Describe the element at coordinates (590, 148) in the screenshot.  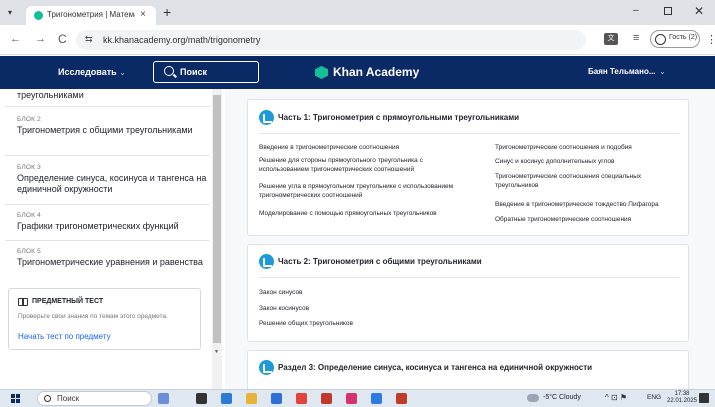
I see `lesson-link: Тригонометрические соотношения и подобия` at that location.